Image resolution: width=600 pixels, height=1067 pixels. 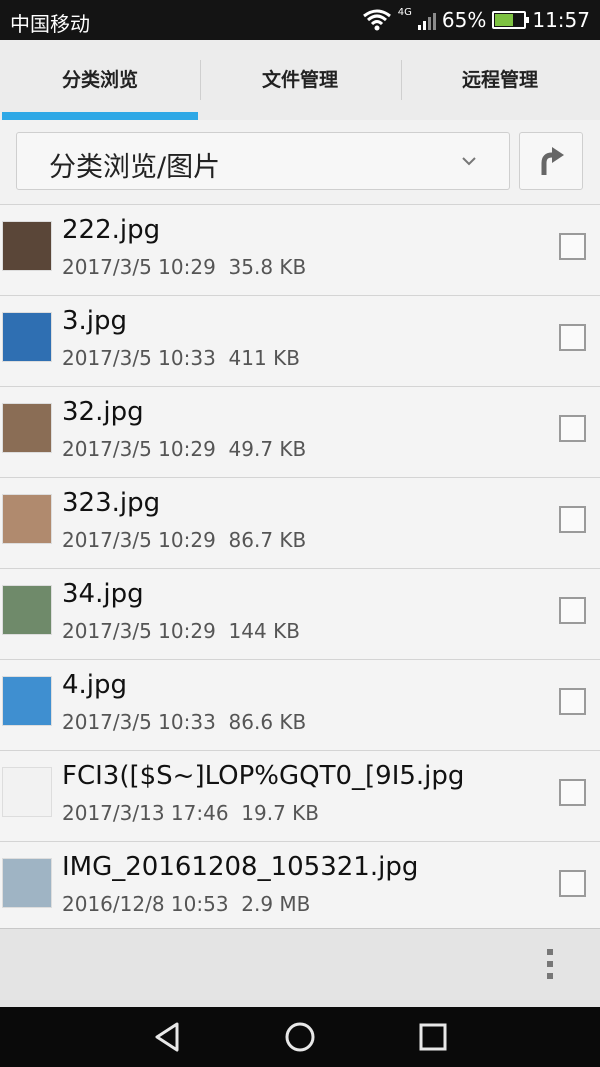 What do you see at coordinates (300, 704) in the screenshot?
I see `file-row: 4.jpg 2017/3/5 10:33 86.6 KB` at bounding box center [300, 704].